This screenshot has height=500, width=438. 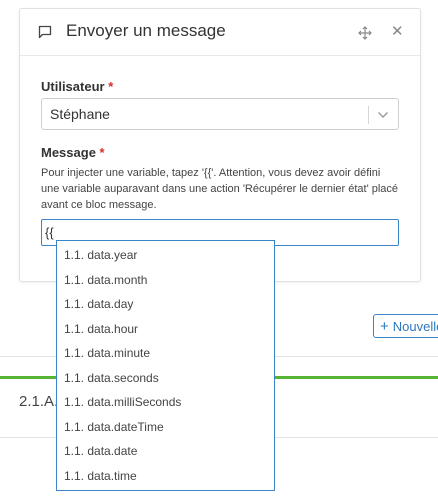 What do you see at coordinates (114, 427) in the screenshot?
I see `autocomplete-item: 1.1. data.dateTime` at bounding box center [114, 427].